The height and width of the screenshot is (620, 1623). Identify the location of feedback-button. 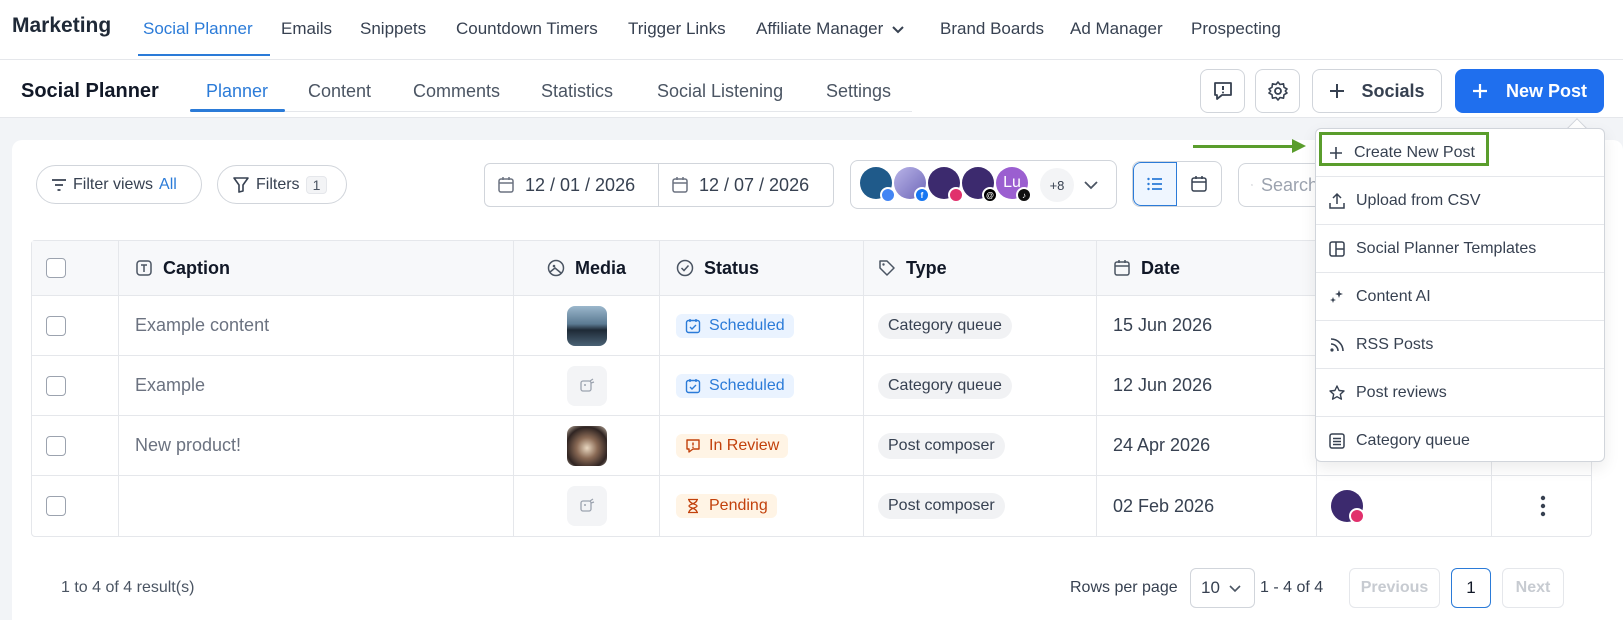
(1222, 91).